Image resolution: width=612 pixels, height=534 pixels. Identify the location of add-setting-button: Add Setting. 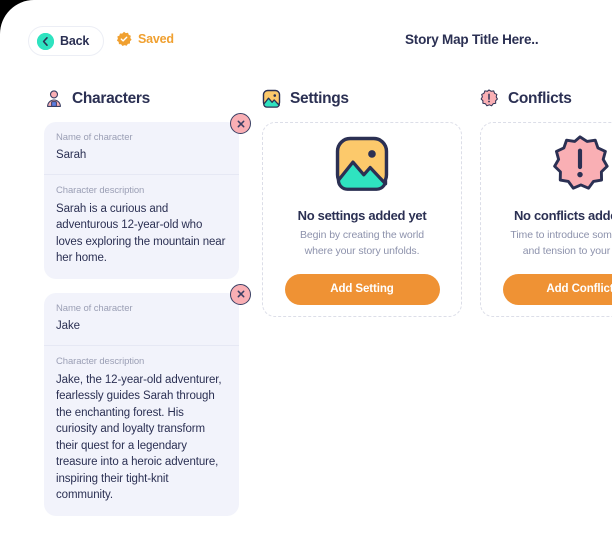
(362, 289).